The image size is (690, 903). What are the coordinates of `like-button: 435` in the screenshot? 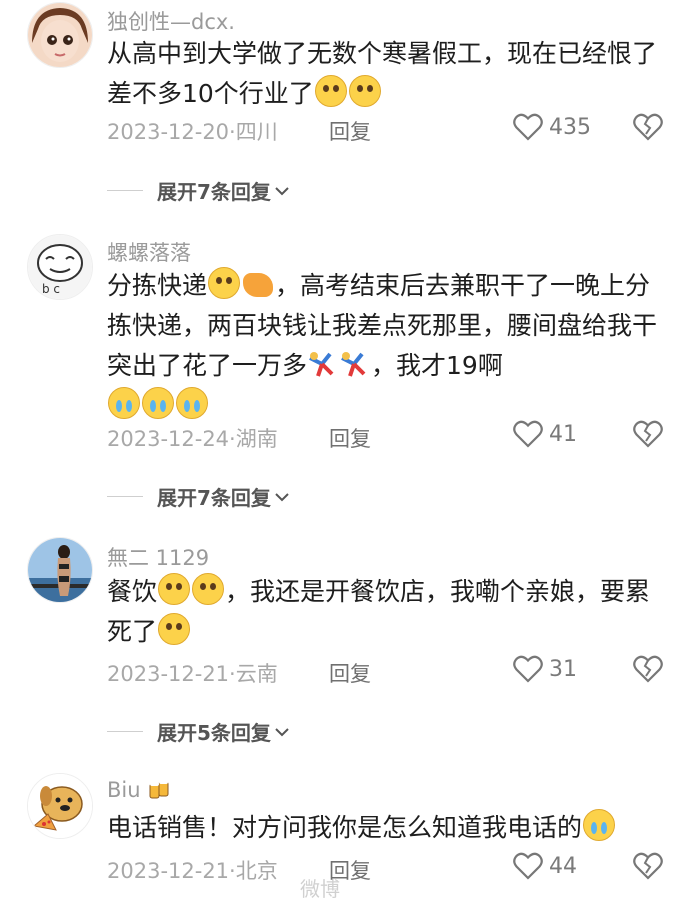 It's located at (552, 127).